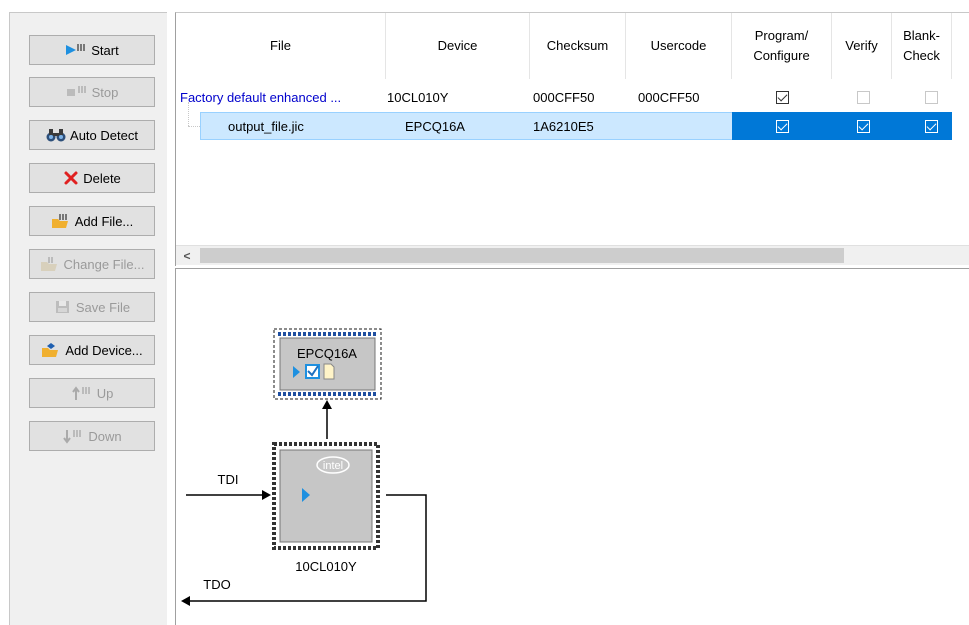  What do you see at coordinates (105, 92) in the screenshot?
I see `stop-label: Stop` at bounding box center [105, 92].